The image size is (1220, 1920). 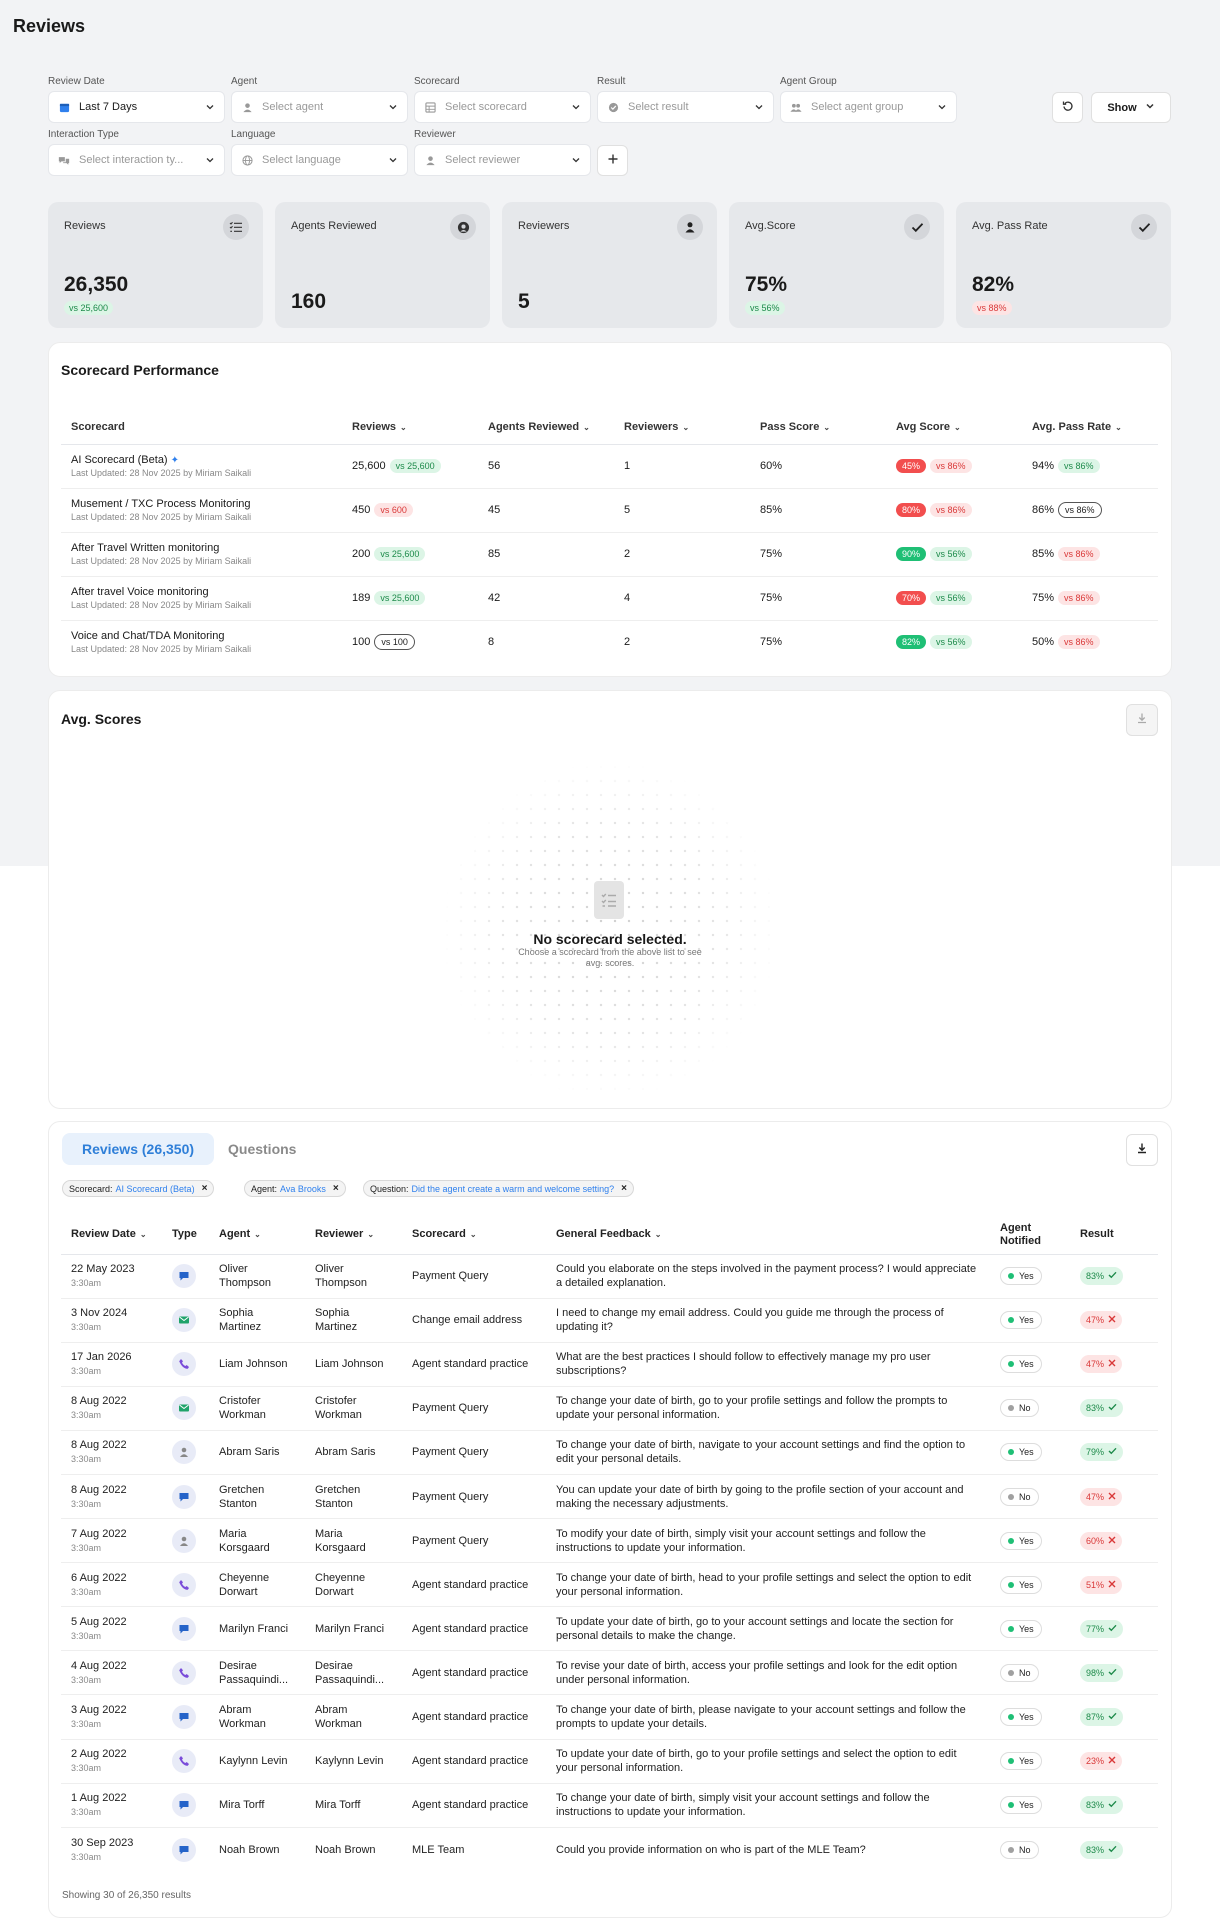 I want to click on kpi-label: Reviewers, so click(x=544, y=226).